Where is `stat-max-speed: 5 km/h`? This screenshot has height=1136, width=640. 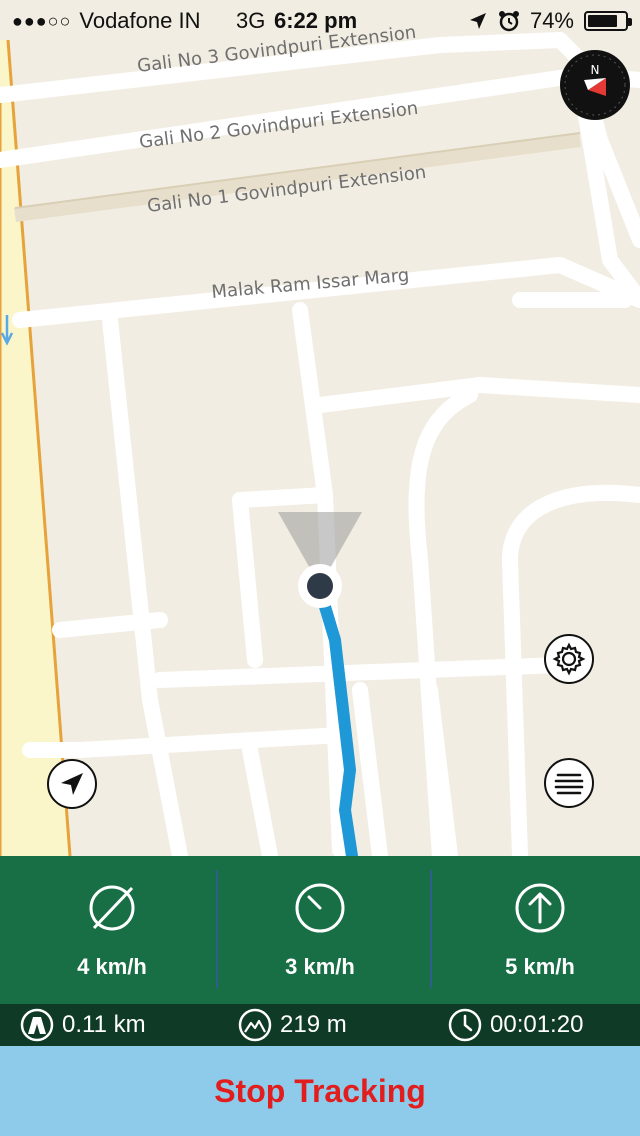
stat-max-speed: 5 km/h is located at coordinates (540, 930).